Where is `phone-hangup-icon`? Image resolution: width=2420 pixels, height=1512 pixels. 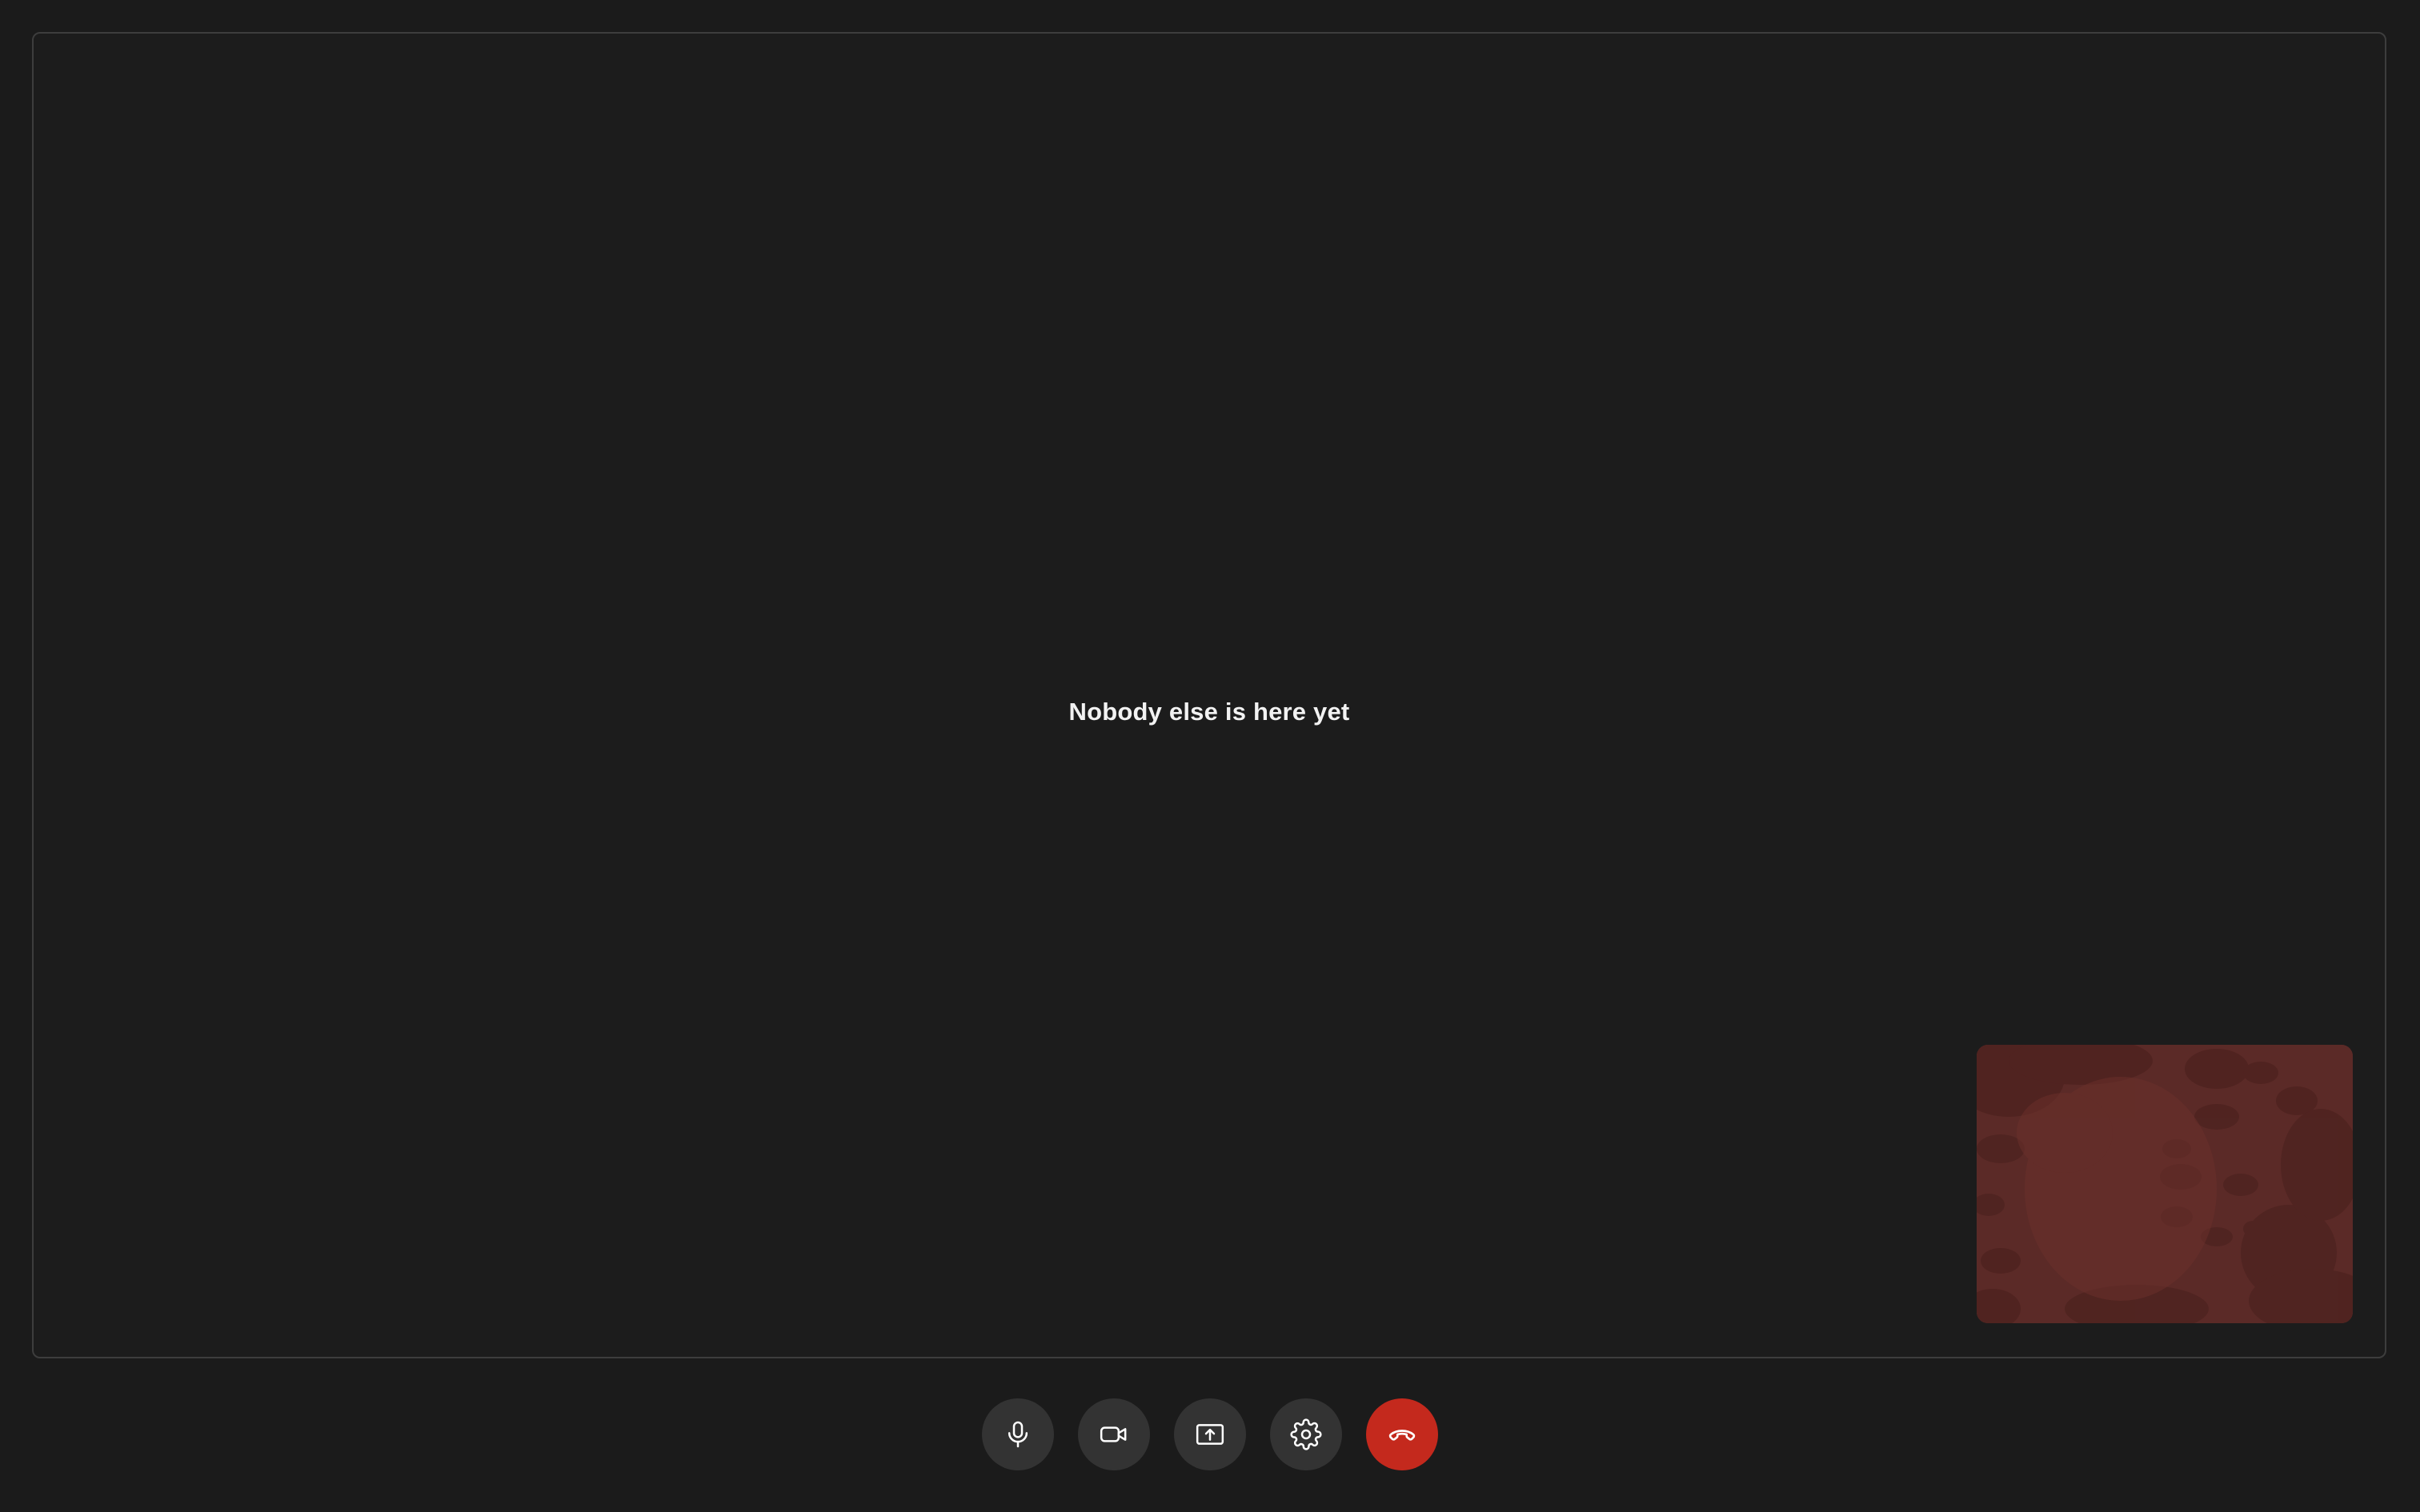
phone-hangup-icon is located at coordinates (1402, 1434).